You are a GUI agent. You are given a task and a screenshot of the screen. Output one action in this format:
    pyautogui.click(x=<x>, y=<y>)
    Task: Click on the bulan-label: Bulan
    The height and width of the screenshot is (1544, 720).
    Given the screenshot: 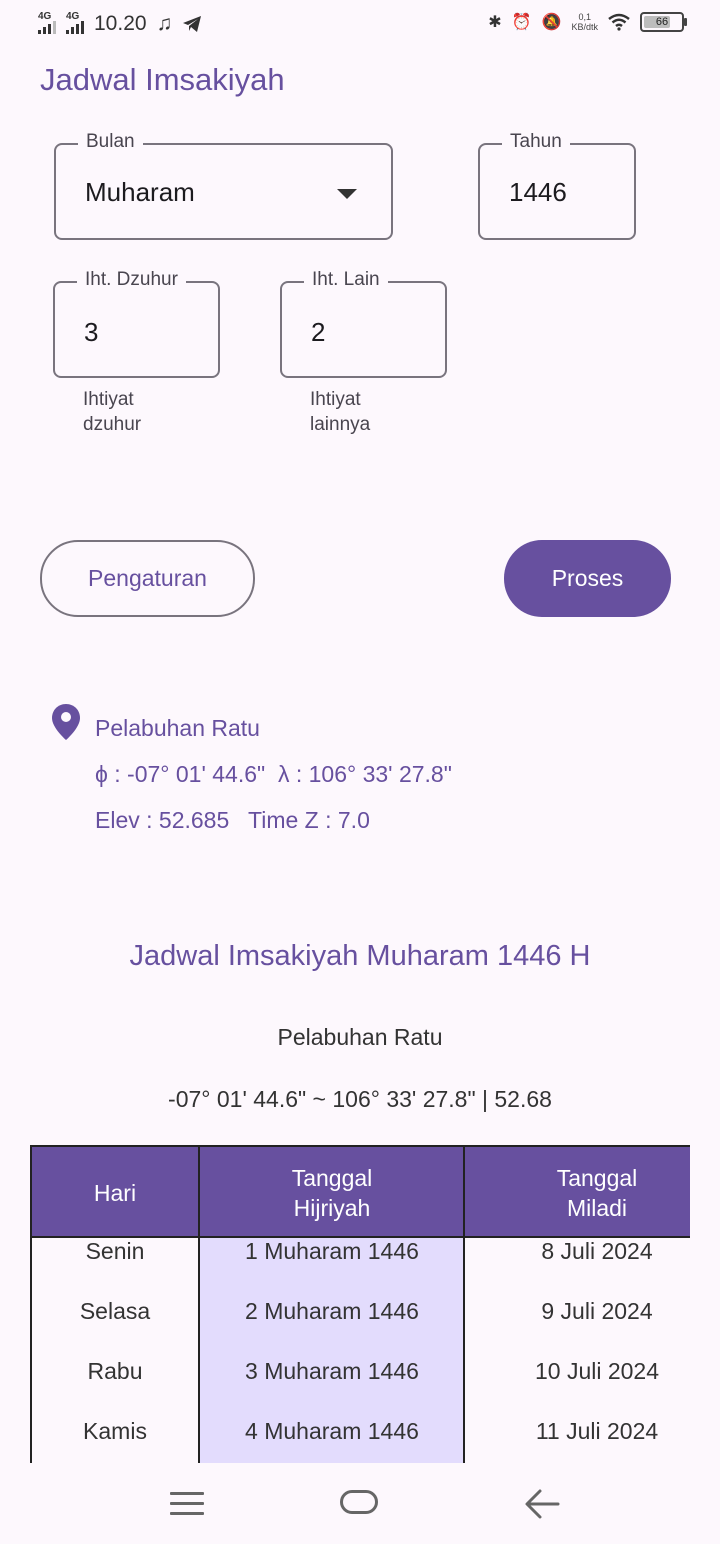 What is the action you would take?
    pyautogui.click(x=110, y=142)
    